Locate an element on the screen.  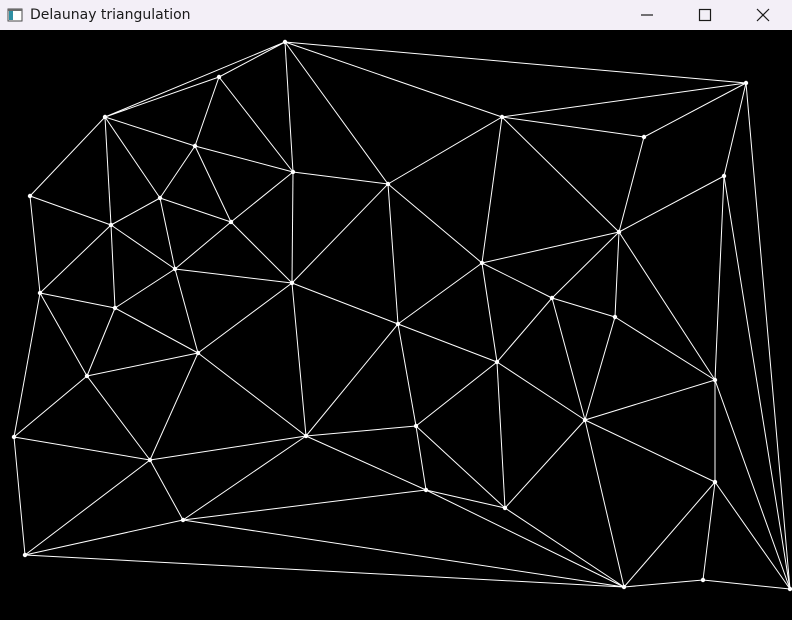
maximize-button is located at coordinates (705, 15).